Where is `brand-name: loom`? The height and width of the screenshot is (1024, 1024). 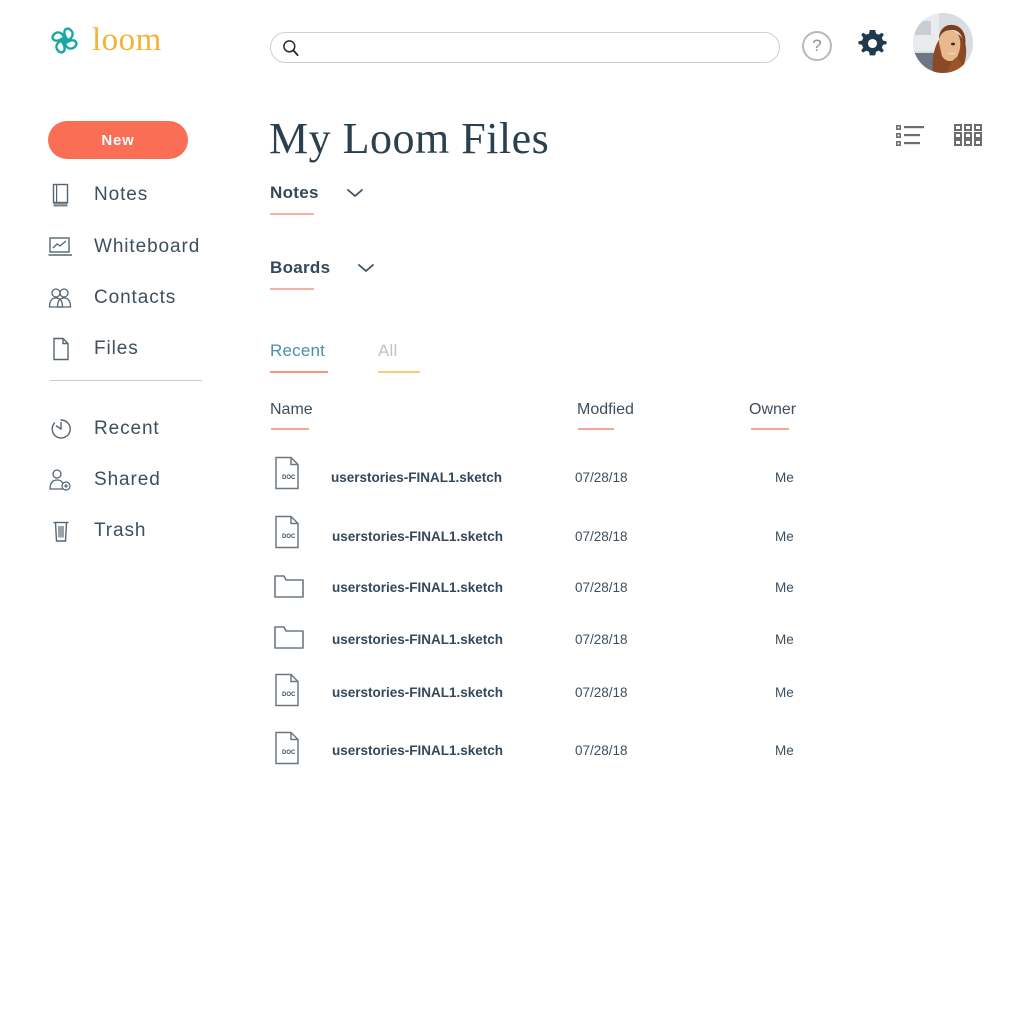
brand-name: loom is located at coordinates (127, 40).